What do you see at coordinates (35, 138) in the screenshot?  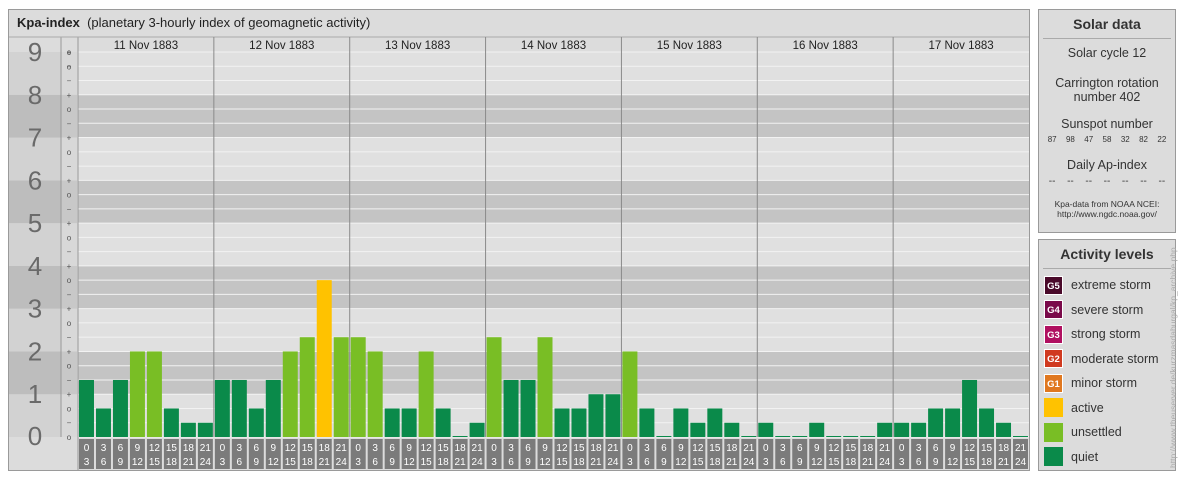 I see `y-level-label: 7` at bounding box center [35, 138].